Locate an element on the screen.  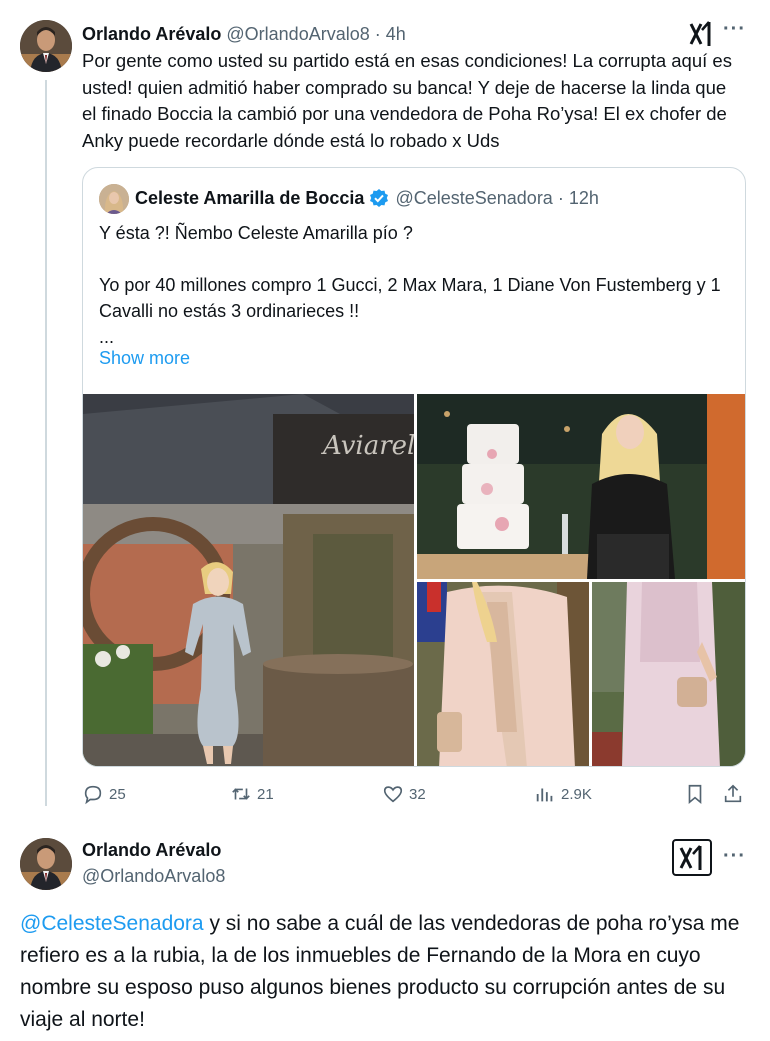
reply-button: 25 is located at coordinates (104, 794).